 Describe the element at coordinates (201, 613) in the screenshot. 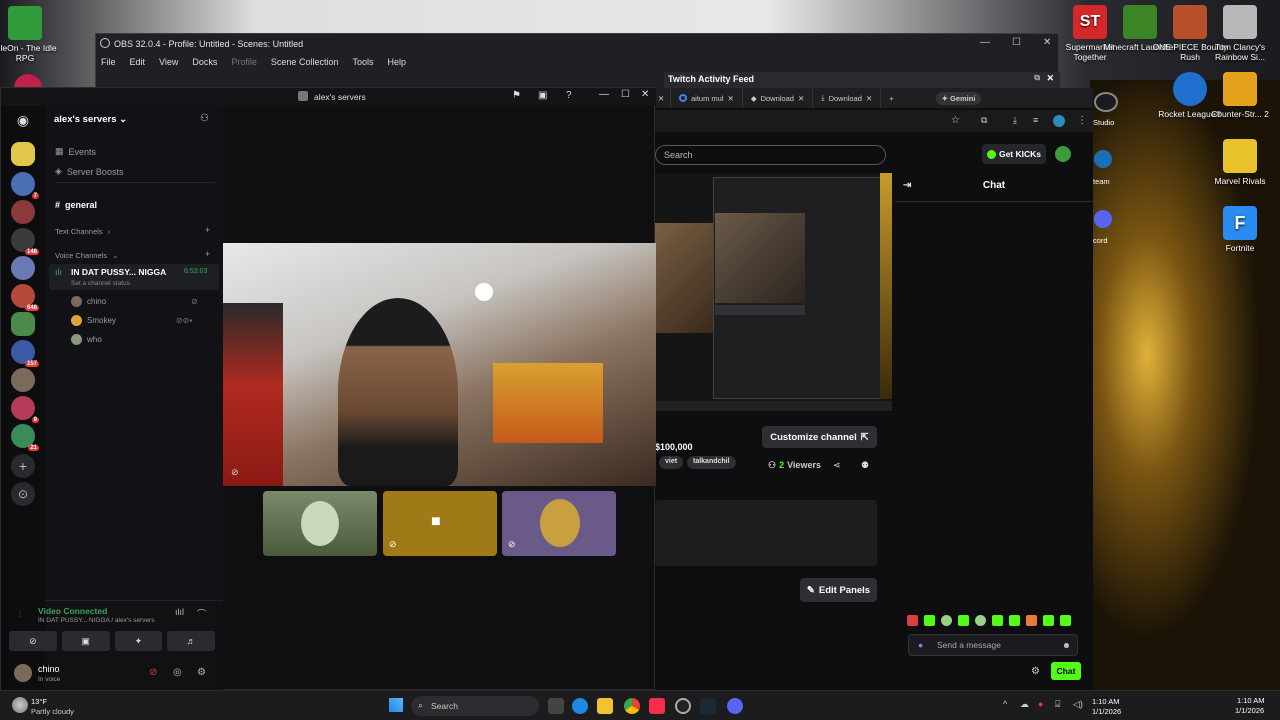

I see `disconnect-icon: ⌒` at that location.